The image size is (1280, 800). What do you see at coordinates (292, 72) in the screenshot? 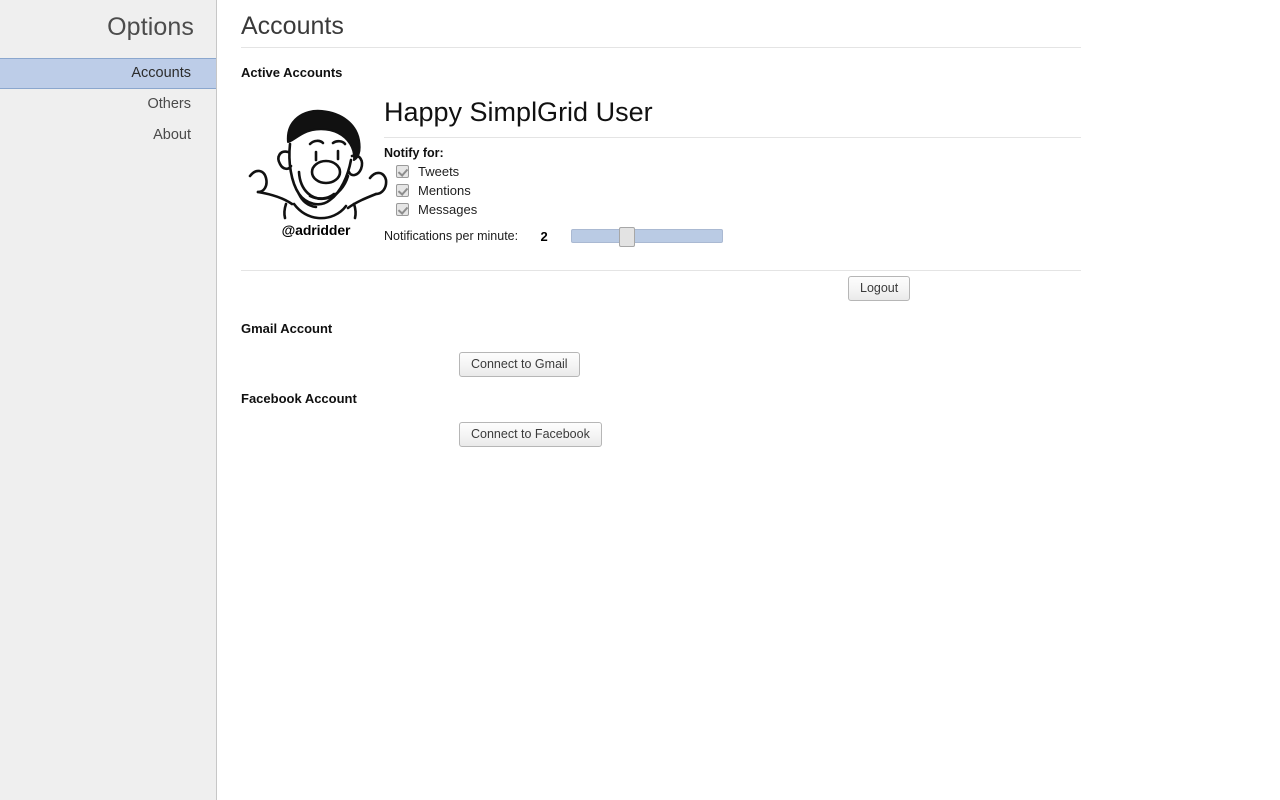
I see `active-accounts-heading: Active Accounts` at bounding box center [292, 72].